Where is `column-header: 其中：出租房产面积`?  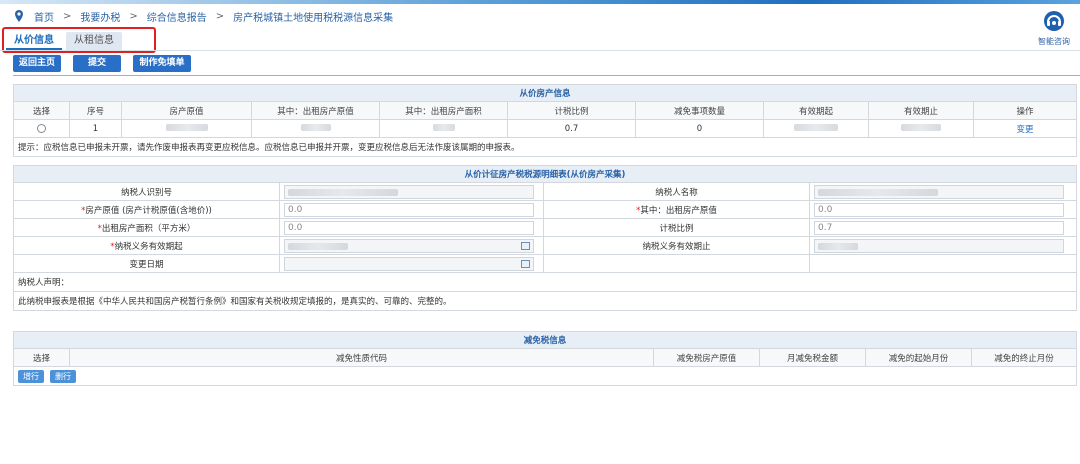 column-header: 其中：出租房产面积 is located at coordinates (443, 110).